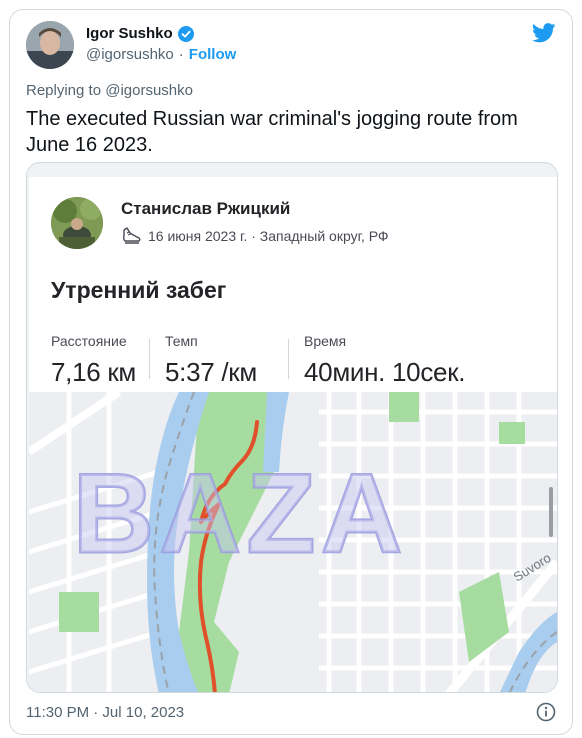 The image size is (582, 738). I want to click on svg-text: BAZA, so click(240, 513).